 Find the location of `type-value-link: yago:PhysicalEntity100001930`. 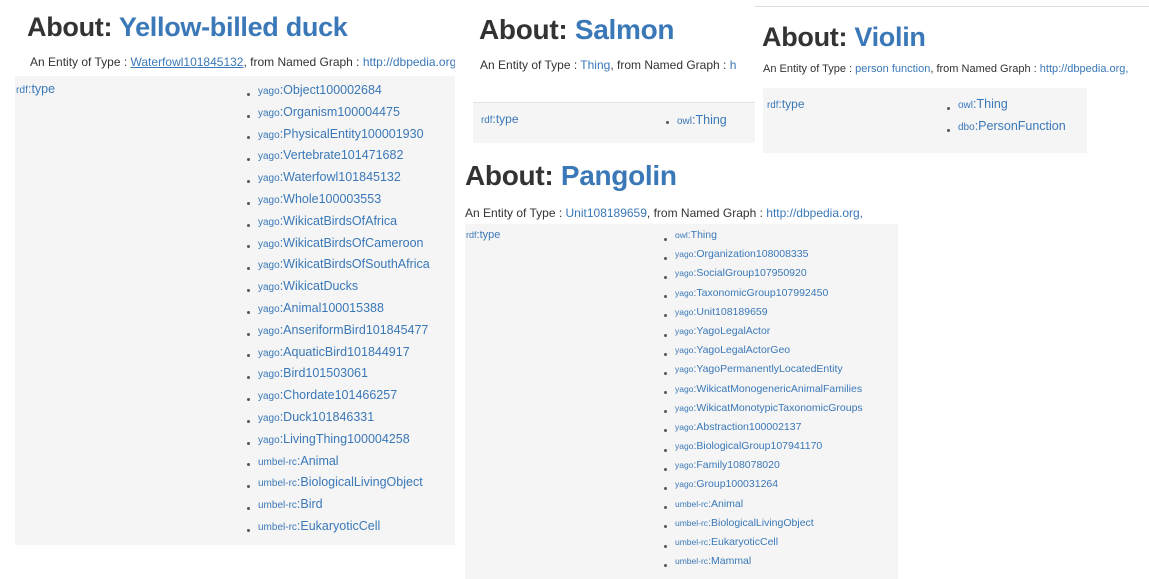

type-value-link: yago:PhysicalEntity100001930 is located at coordinates (338, 137).